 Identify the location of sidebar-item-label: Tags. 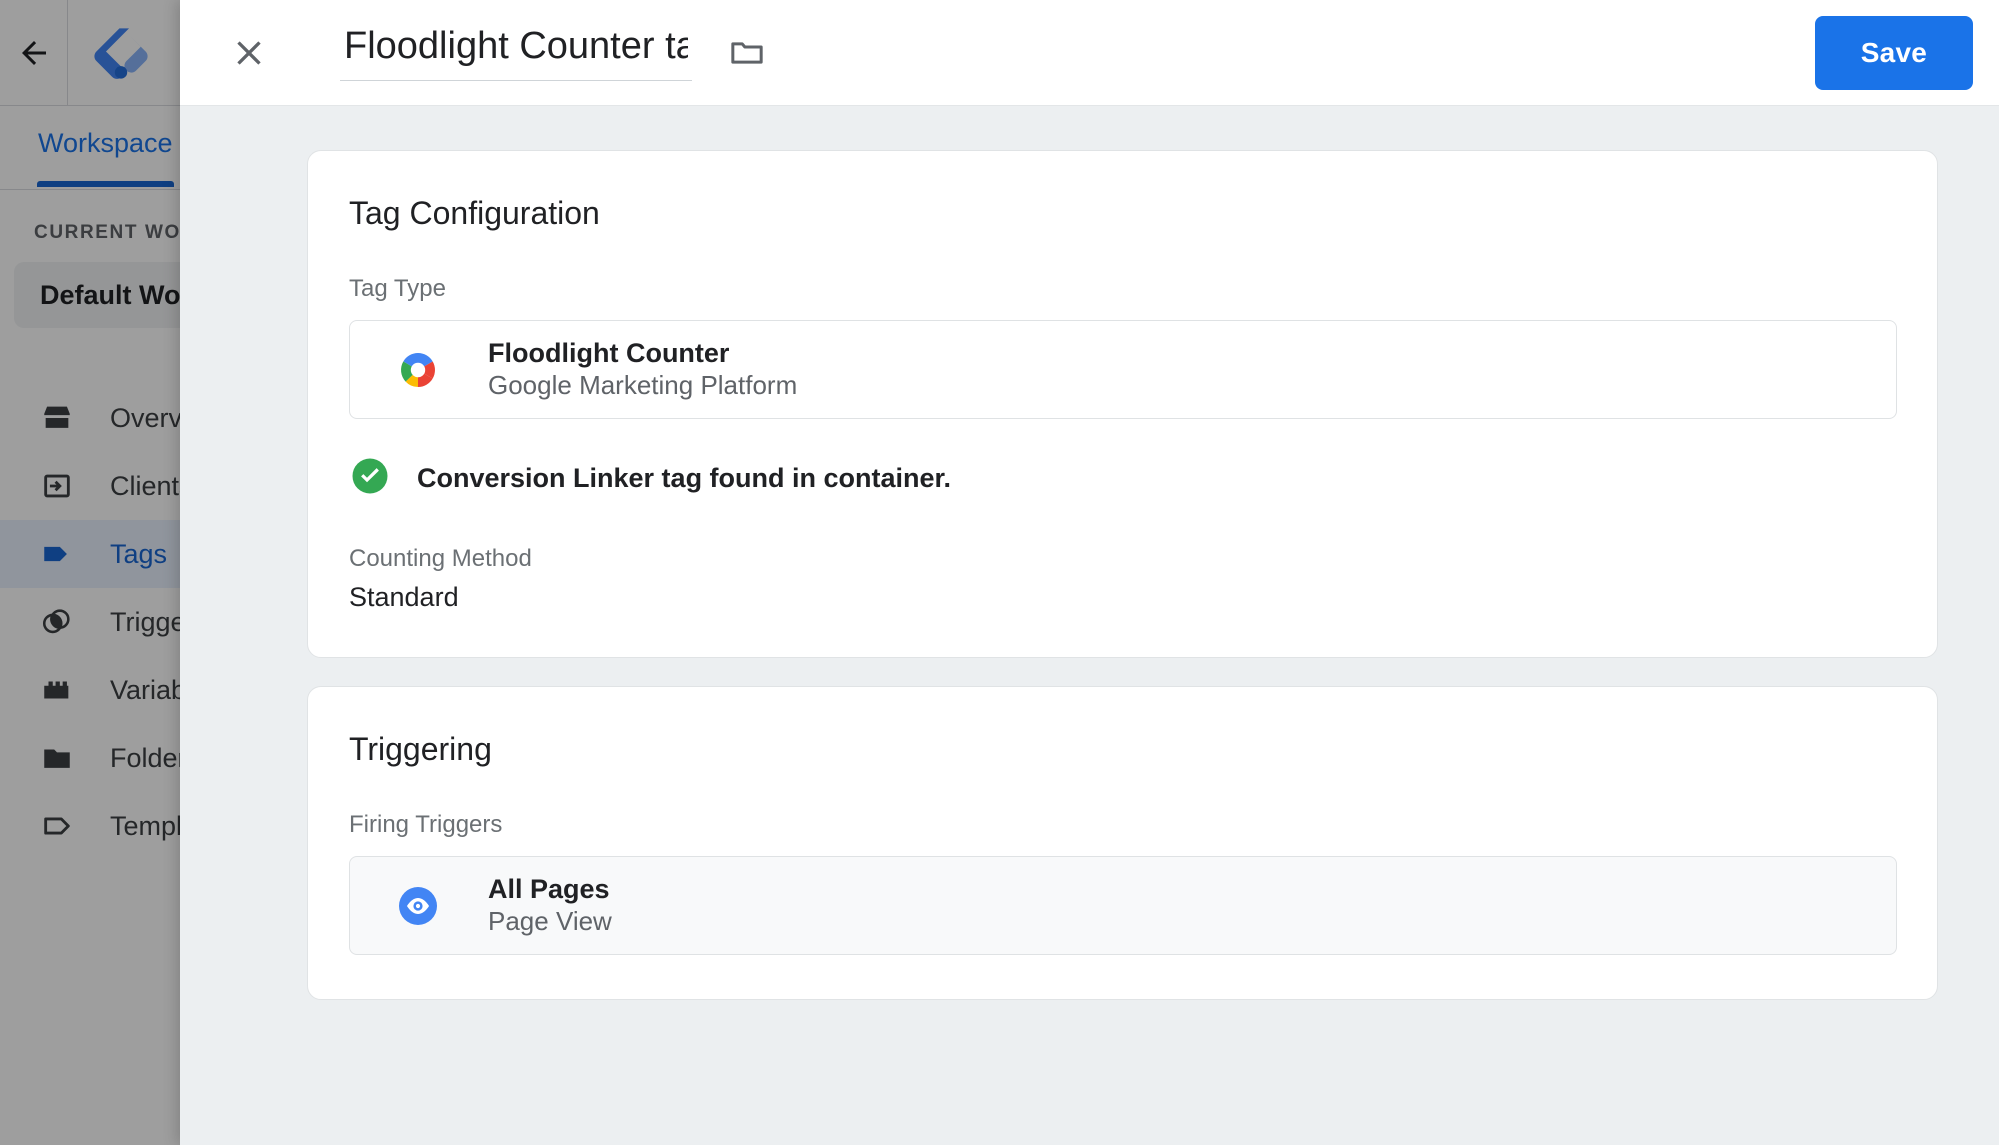
(139, 553).